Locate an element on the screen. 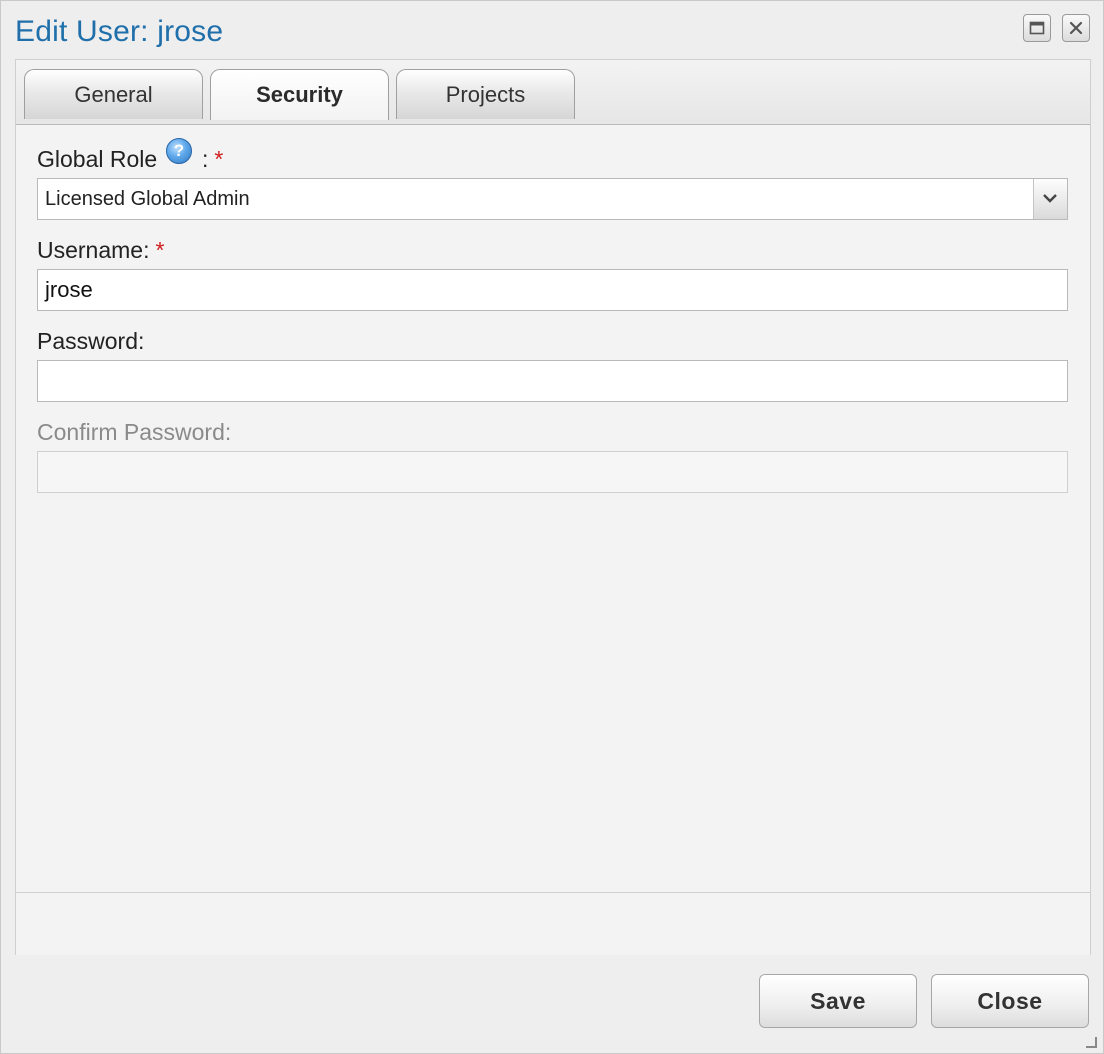 The width and height of the screenshot is (1104, 1054). global-role-select: Licensed Global Admin is located at coordinates (552, 199).